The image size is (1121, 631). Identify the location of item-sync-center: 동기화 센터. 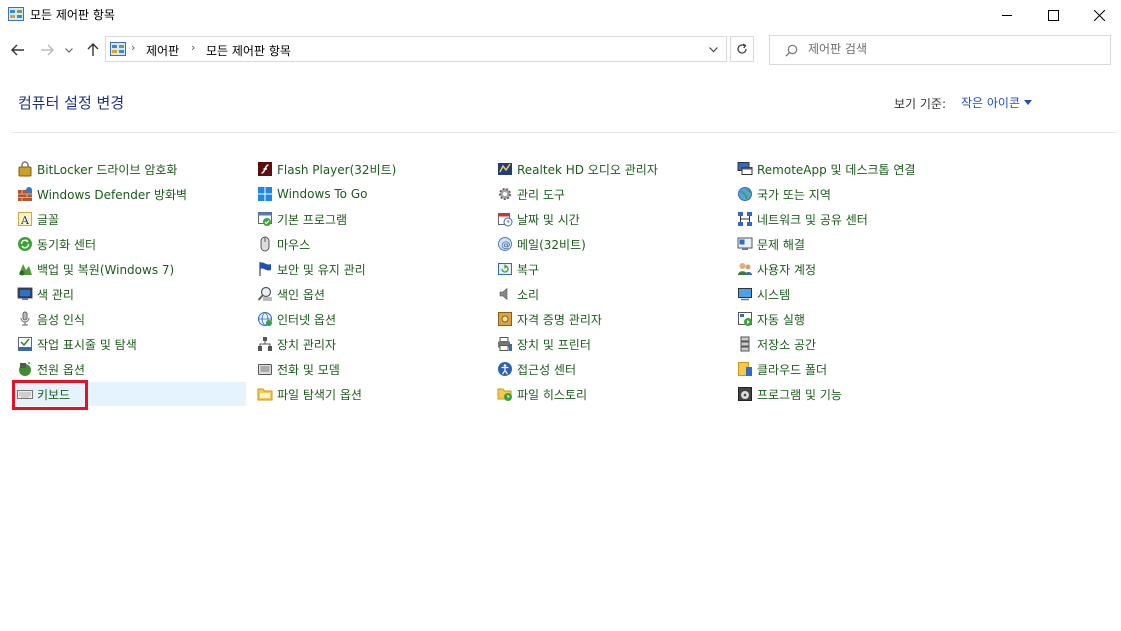
(129, 244).